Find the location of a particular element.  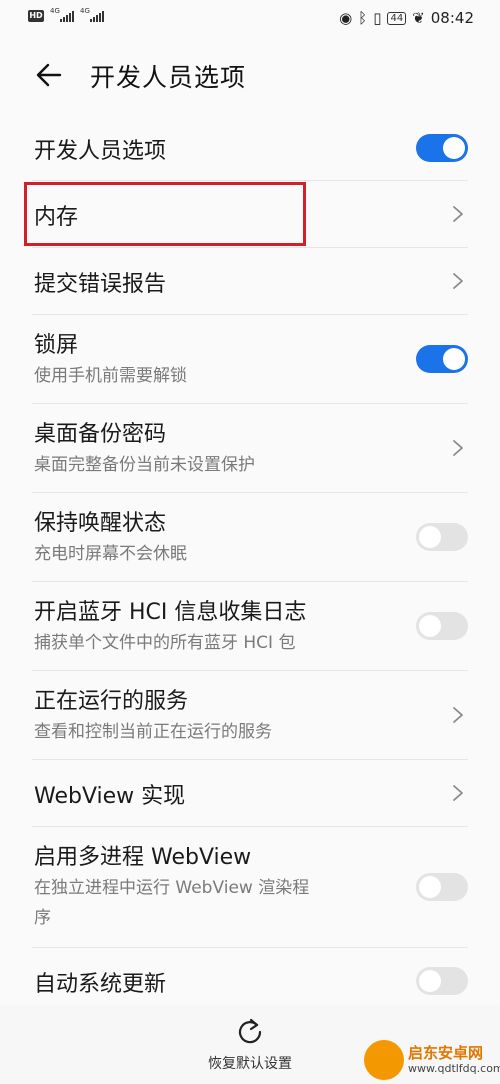

clock: 08:42 is located at coordinates (452, 18).